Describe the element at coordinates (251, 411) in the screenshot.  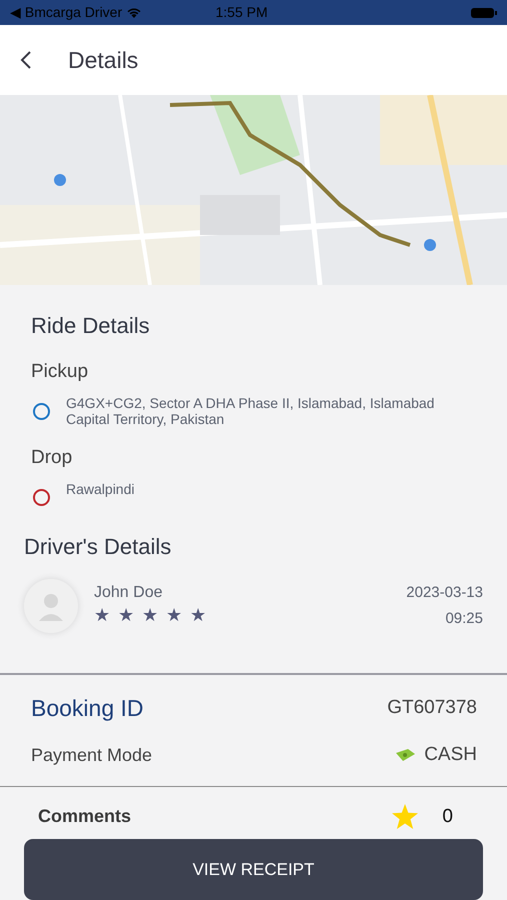
I see `address-text: G4GX+CG2, Sector A DHA Phase II, Islamabad, Islamabad Capital Territory, Pakistan` at that location.